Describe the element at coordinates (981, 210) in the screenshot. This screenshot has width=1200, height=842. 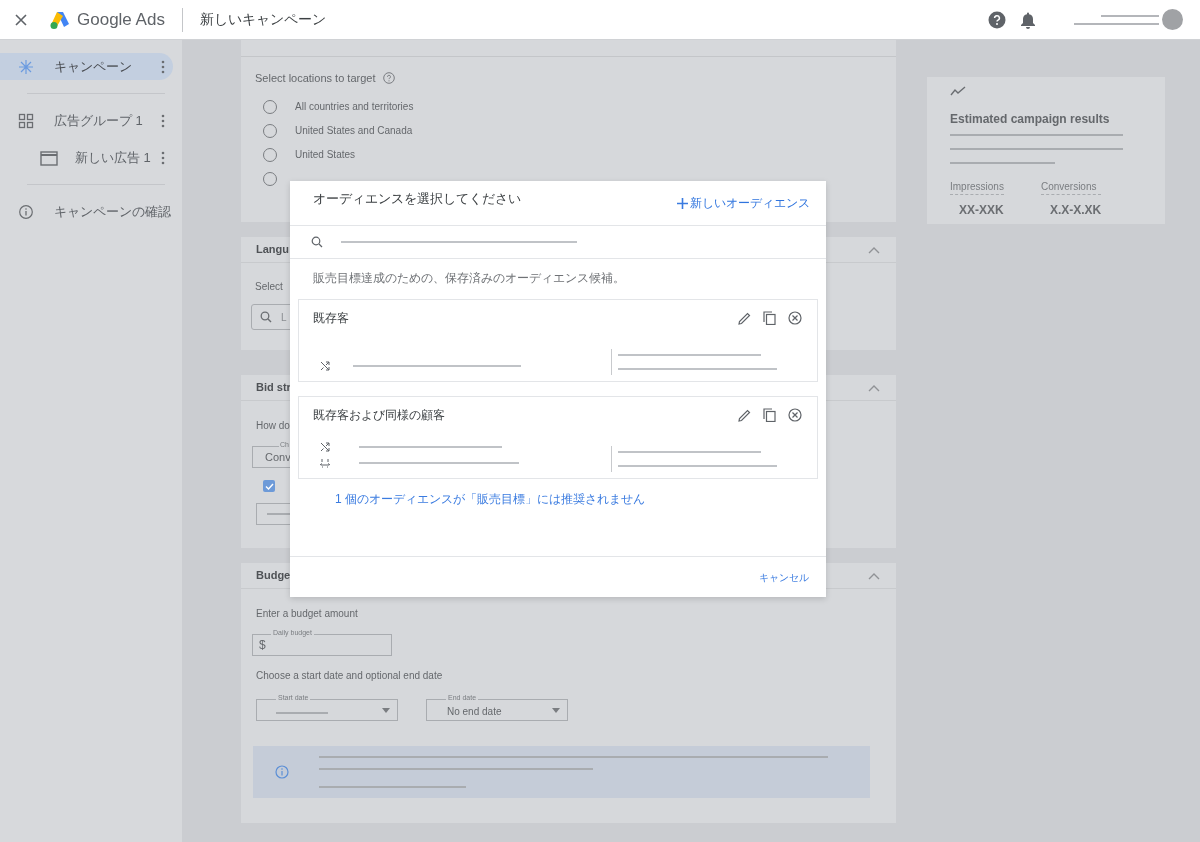
I see `metric-value: XX-XXK` at that location.